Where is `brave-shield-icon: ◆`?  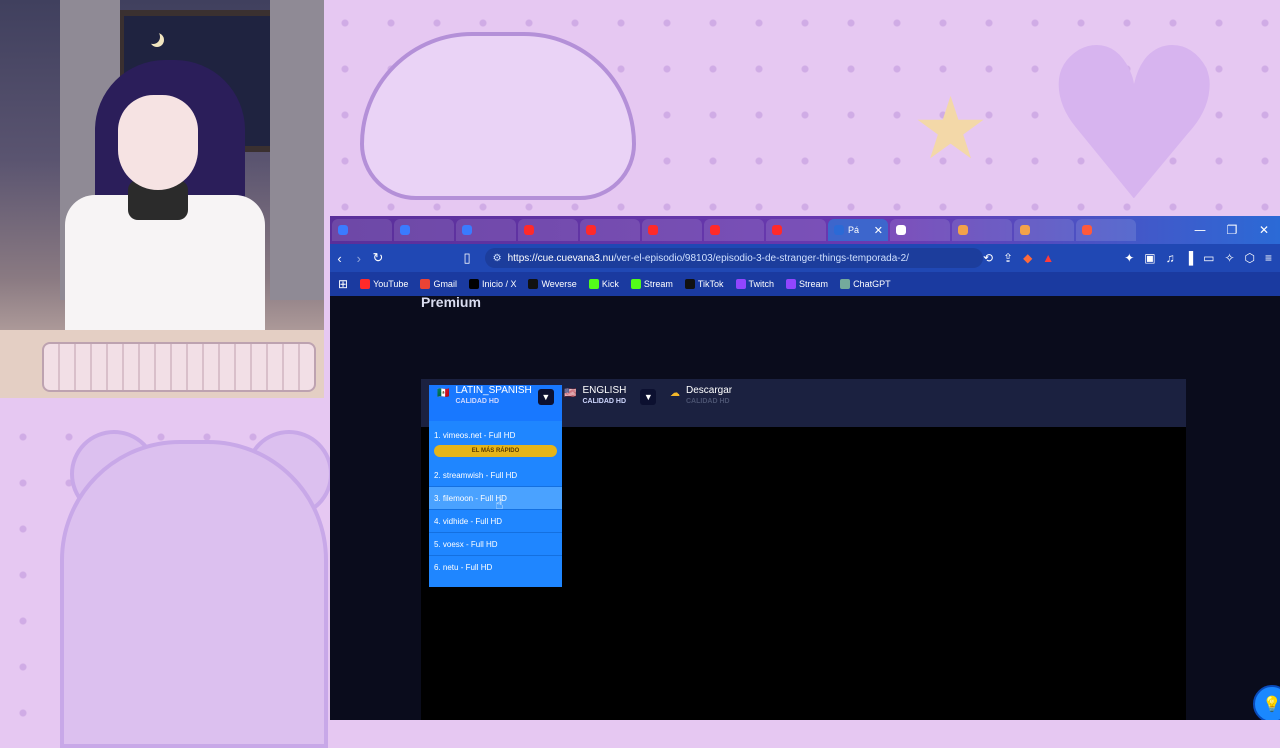
brave-shield-icon: ◆ is located at coordinates (1027, 258).